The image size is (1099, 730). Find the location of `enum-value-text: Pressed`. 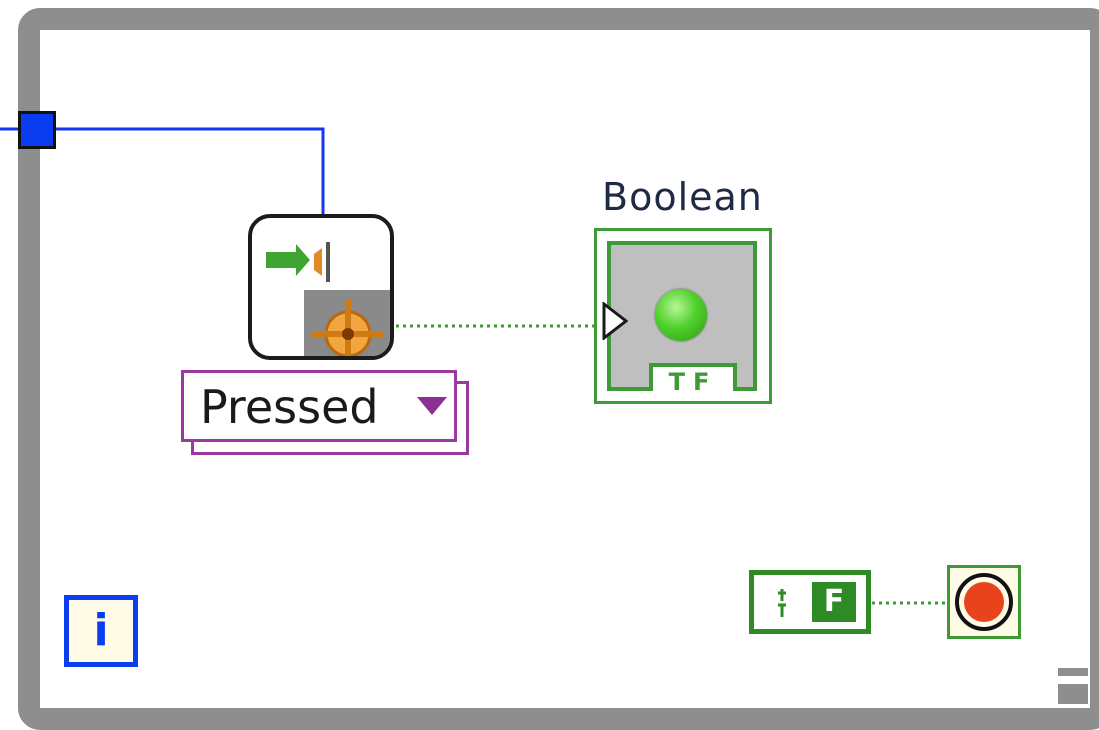

enum-value-text: Pressed is located at coordinates (289, 407).